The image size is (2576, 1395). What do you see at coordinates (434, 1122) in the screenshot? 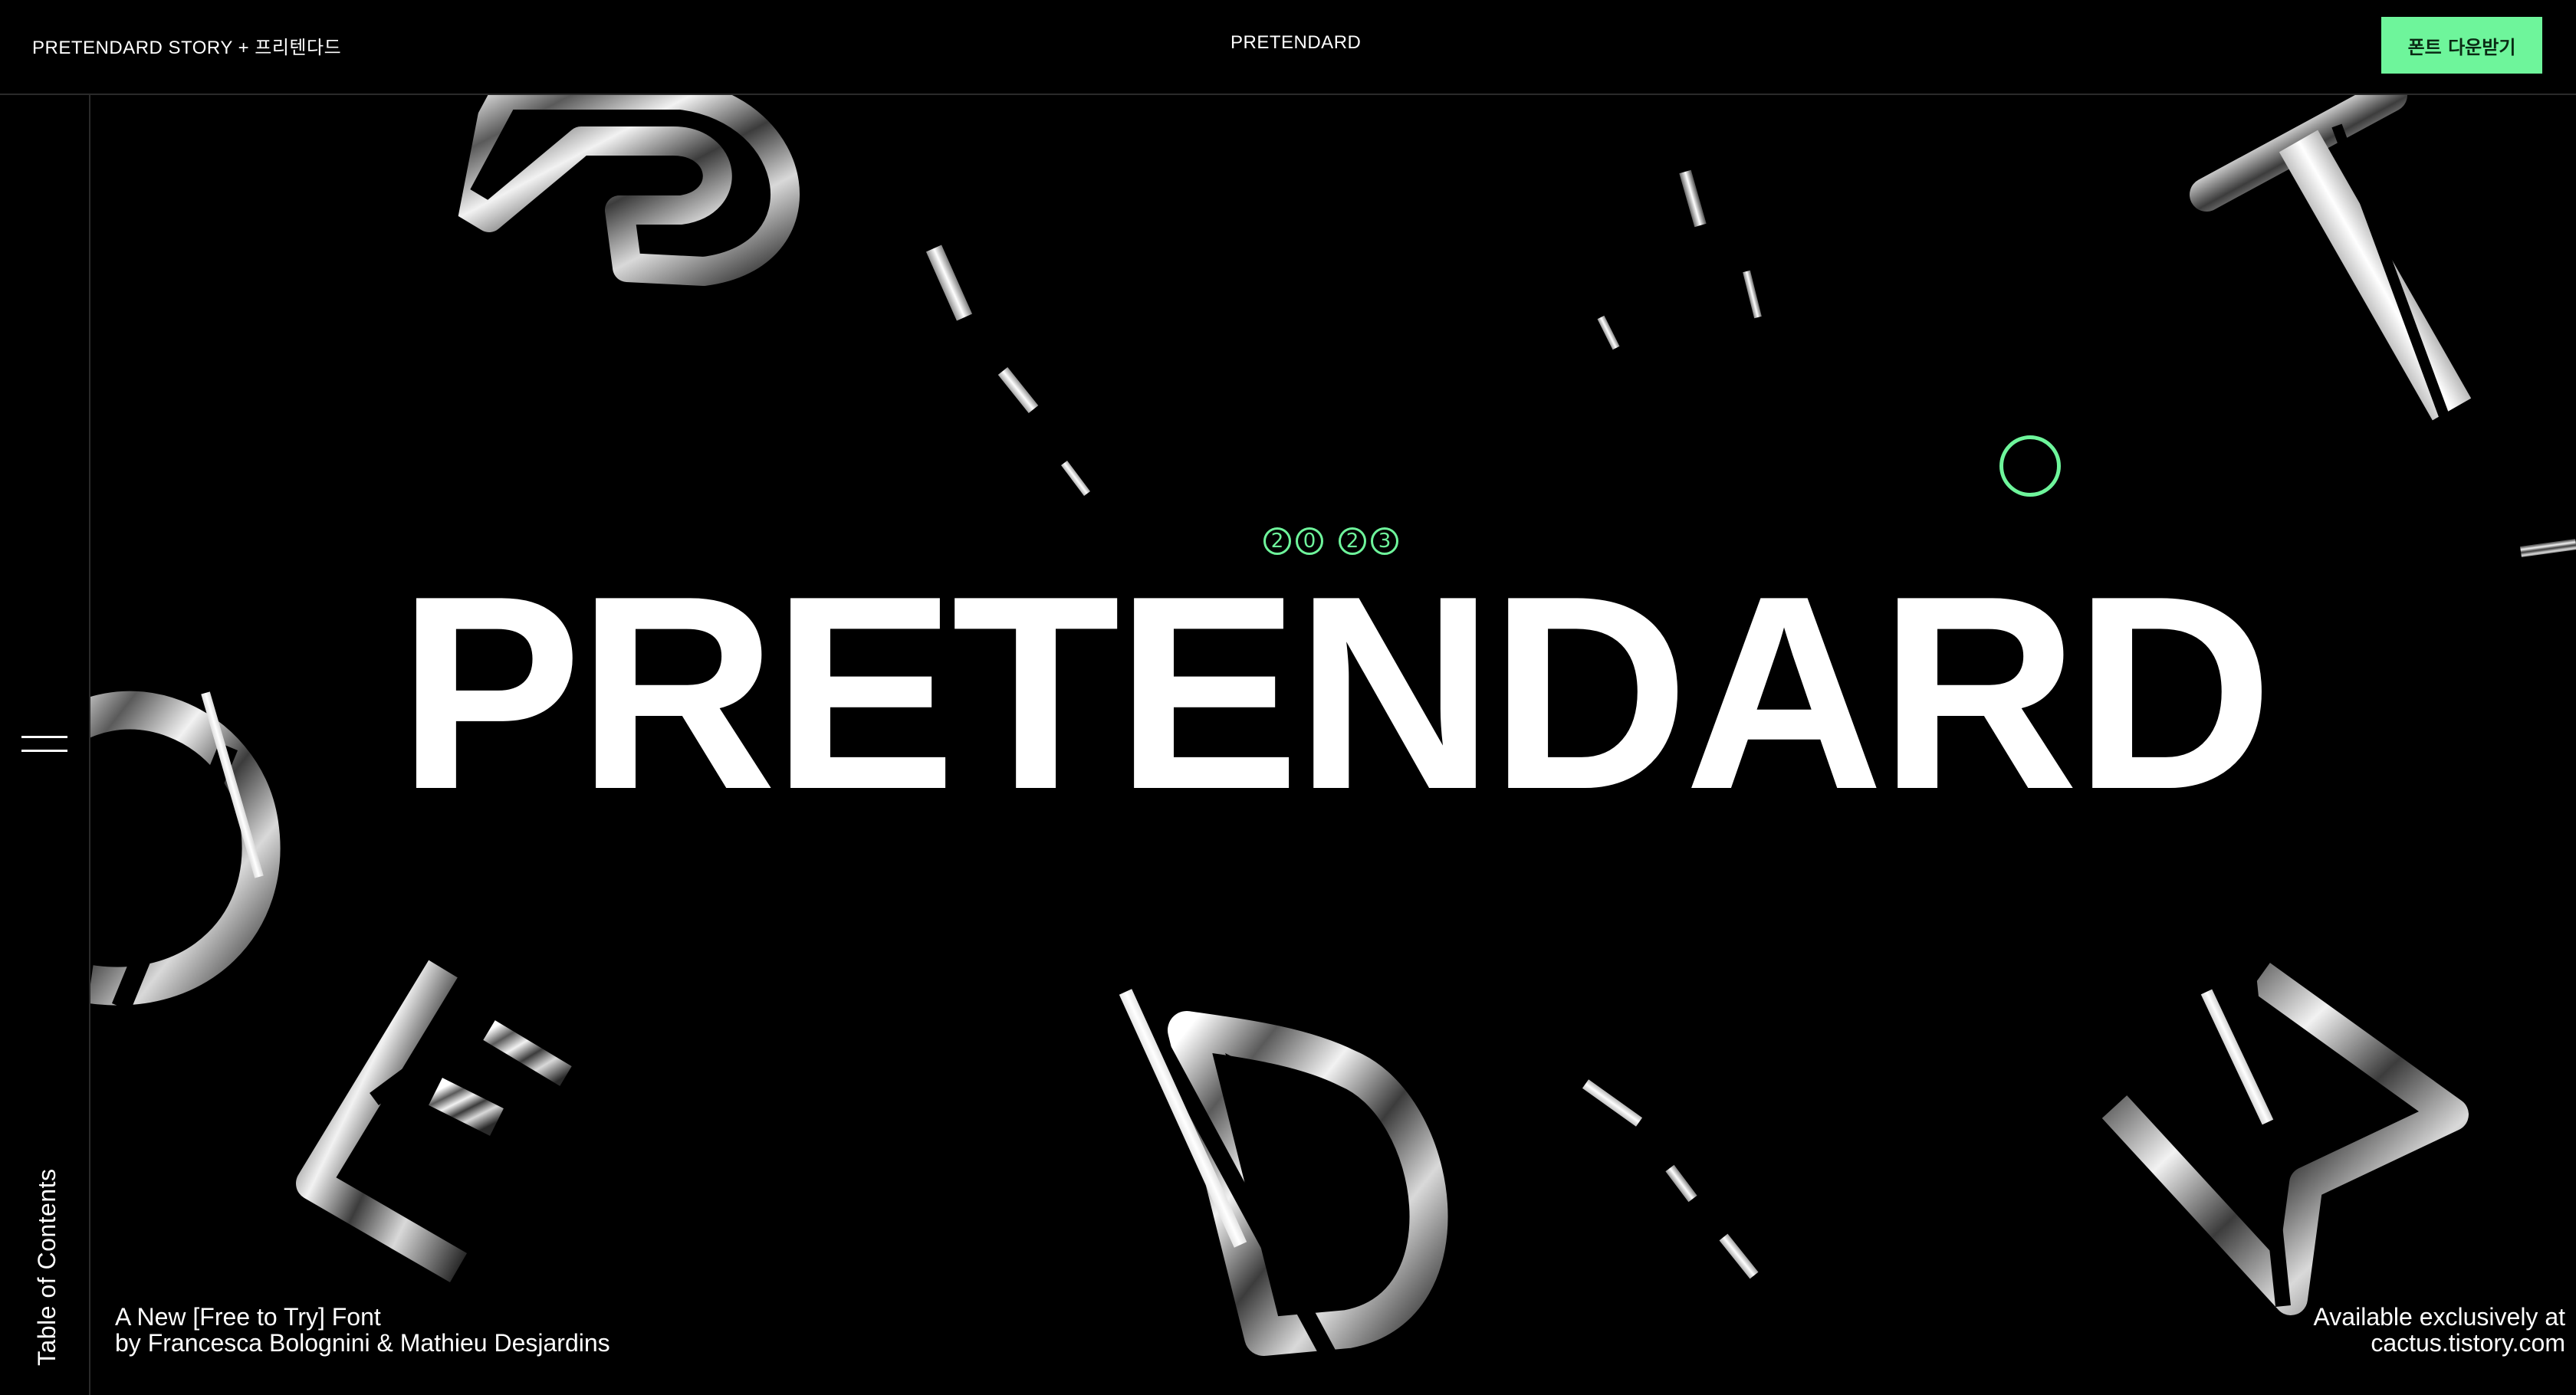
I see `chrome-letter-e-bottom-left` at bounding box center [434, 1122].